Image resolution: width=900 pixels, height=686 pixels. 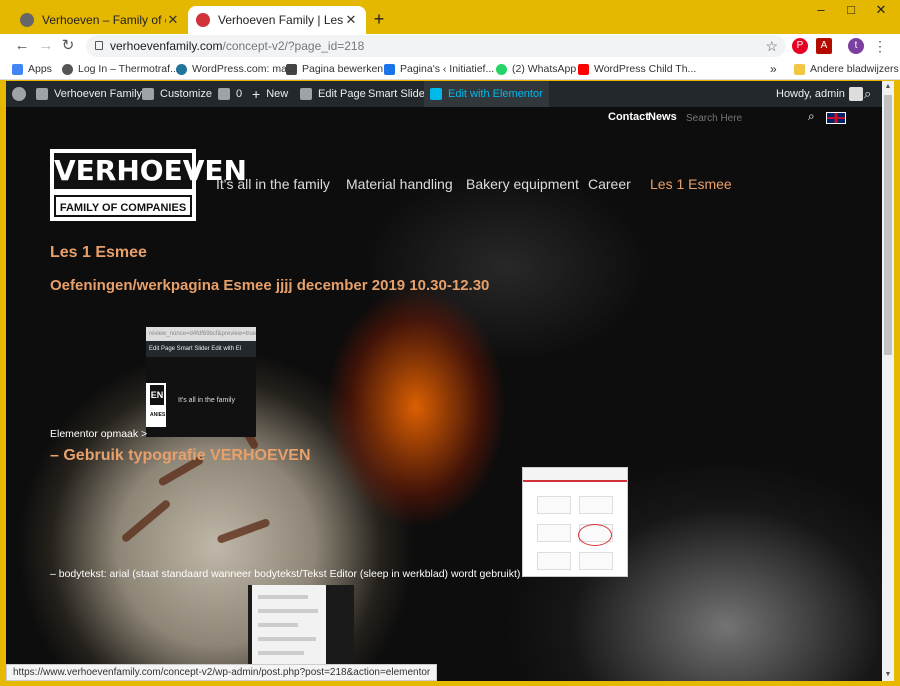 What do you see at coordinates (522, 184) in the screenshot?
I see `nav-item-bakery-equipment: Bakery equipment` at bounding box center [522, 184].